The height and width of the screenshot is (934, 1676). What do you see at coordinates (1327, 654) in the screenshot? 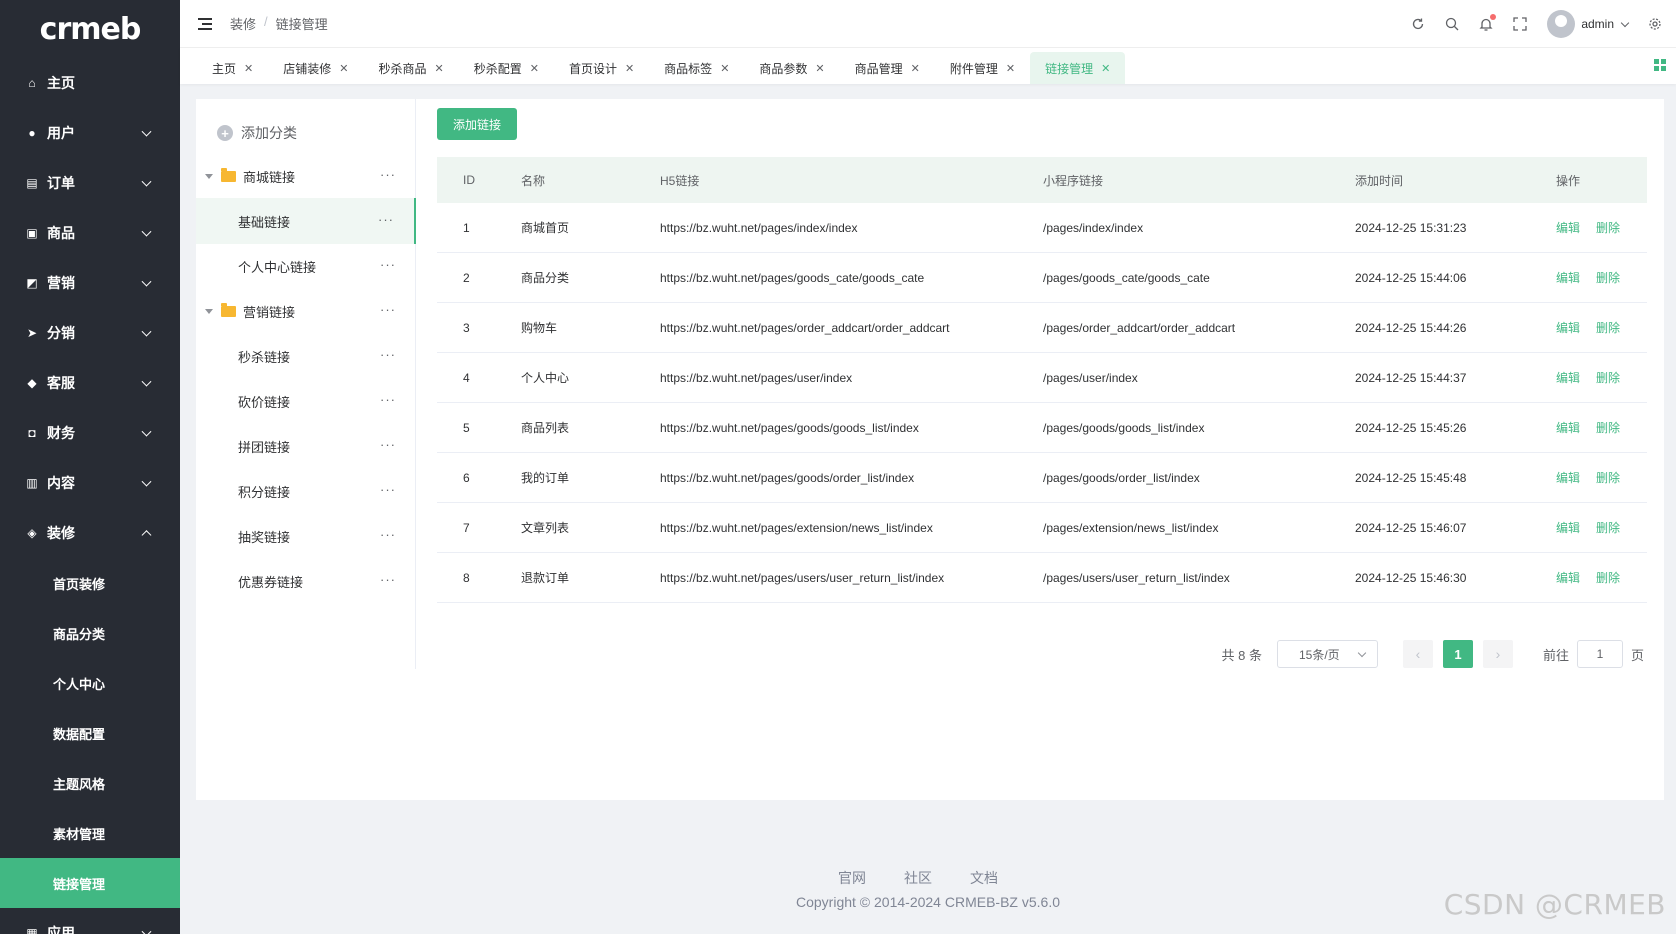
I see `page-size-select: 15条/页` at bounding box center [1327, 654].